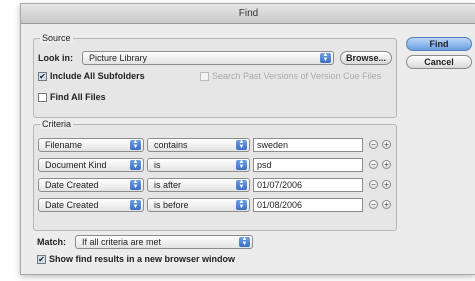  I want to click on criteria-field-value: Filename, so click(64, 145).